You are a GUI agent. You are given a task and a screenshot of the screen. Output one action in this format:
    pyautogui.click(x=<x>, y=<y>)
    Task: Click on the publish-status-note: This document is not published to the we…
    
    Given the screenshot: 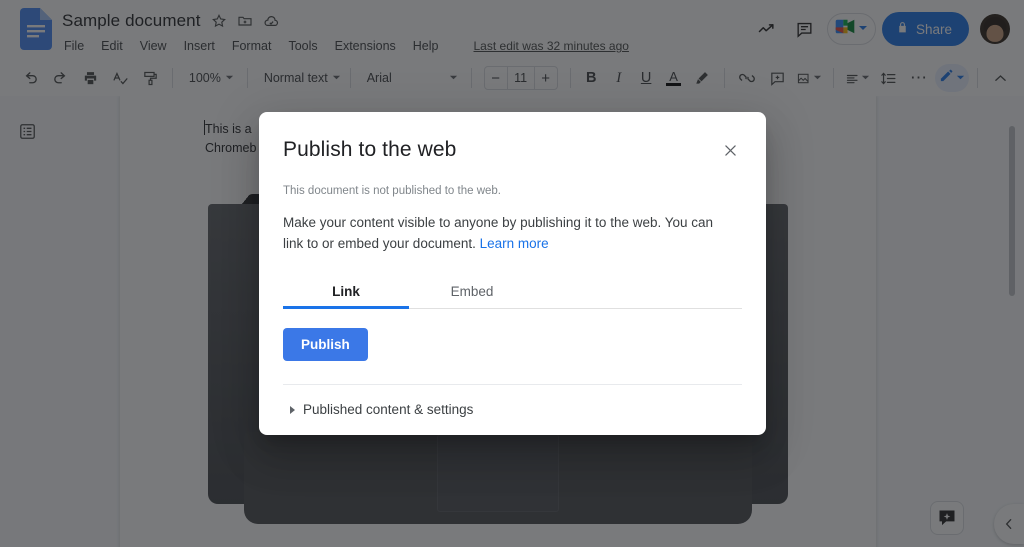 What is the action you would take?
    pyautogui.click(x=392, y=191)
    